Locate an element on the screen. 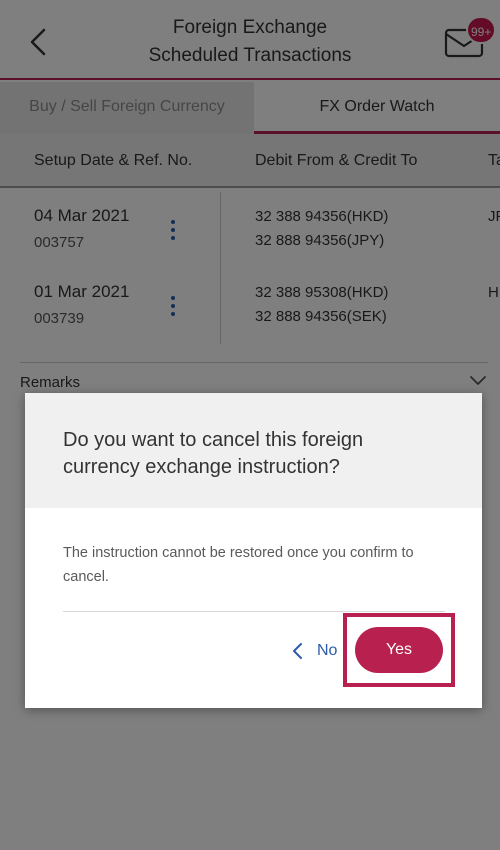 This screenshot has height=850, width=500. no-button: No is located at coordinates (314, 651).